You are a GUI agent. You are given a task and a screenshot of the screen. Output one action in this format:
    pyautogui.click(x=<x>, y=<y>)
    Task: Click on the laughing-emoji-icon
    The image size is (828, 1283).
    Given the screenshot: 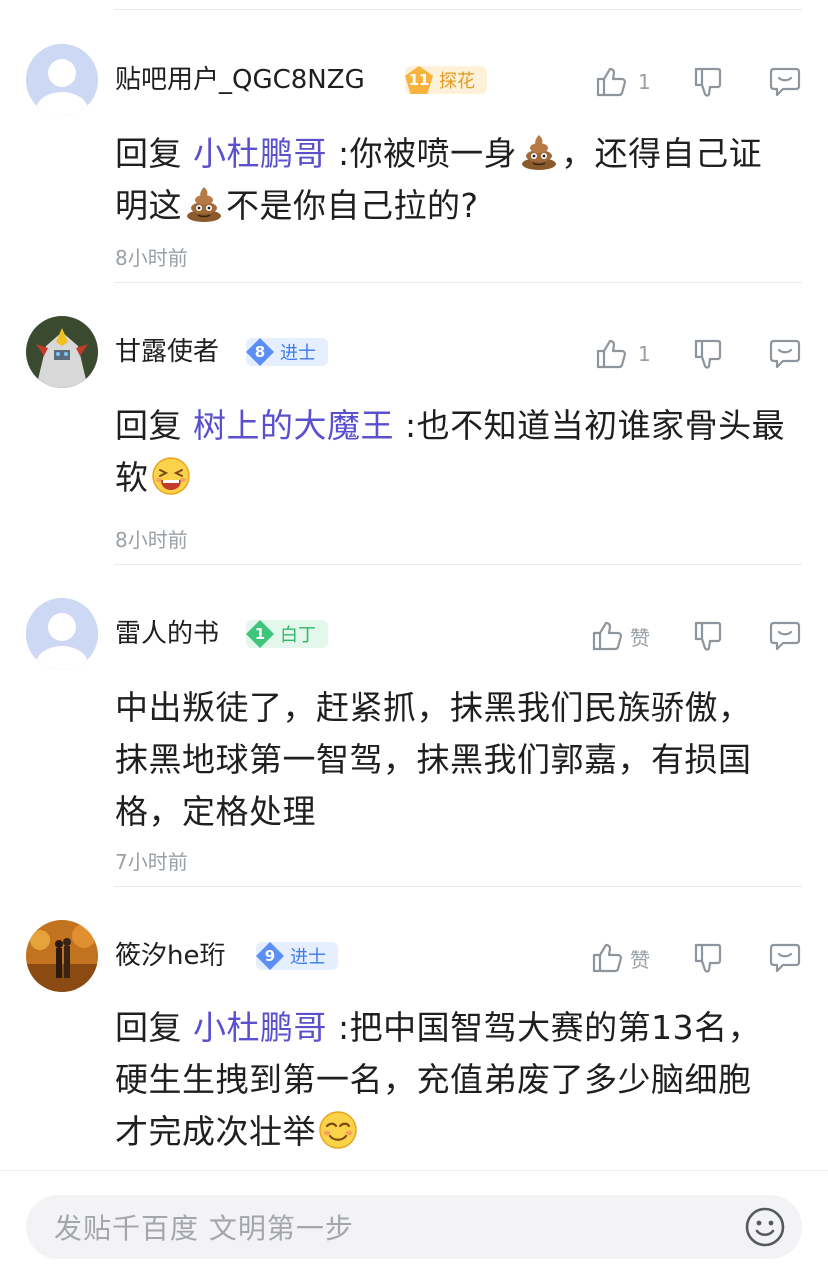 What is the action you would take?
    pyautogui.click(x=171, y=476)
    